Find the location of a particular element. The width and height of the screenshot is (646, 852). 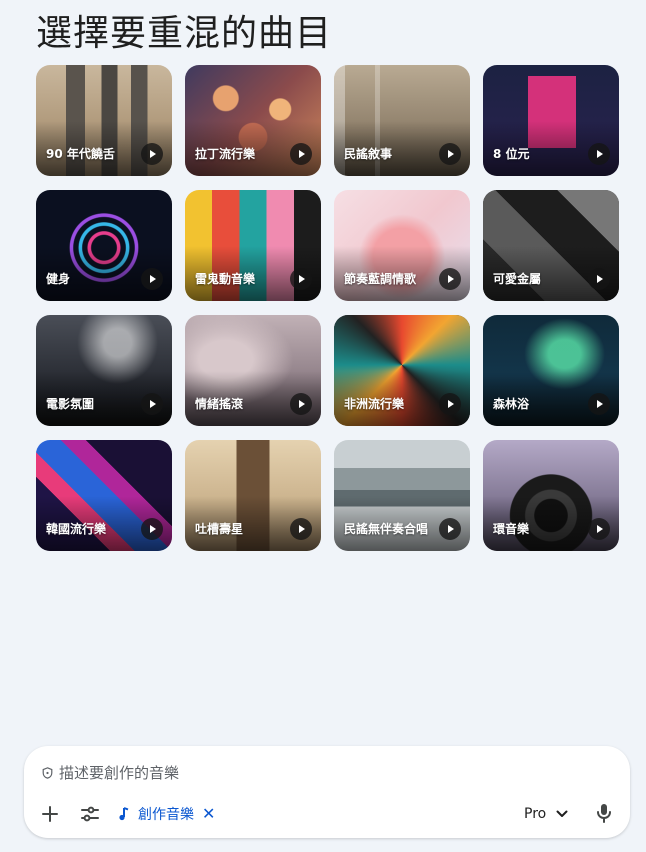

mic-icon is located at coordinates (604, 813).